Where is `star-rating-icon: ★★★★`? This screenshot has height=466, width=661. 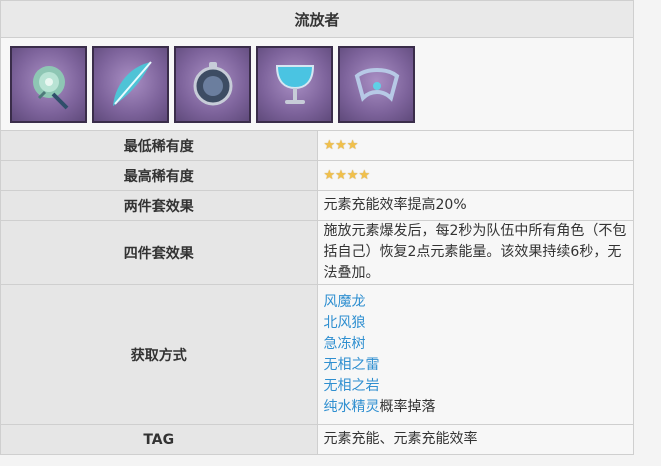
star-rating-icon: ★★★★ is located at coordinates (347, 175).